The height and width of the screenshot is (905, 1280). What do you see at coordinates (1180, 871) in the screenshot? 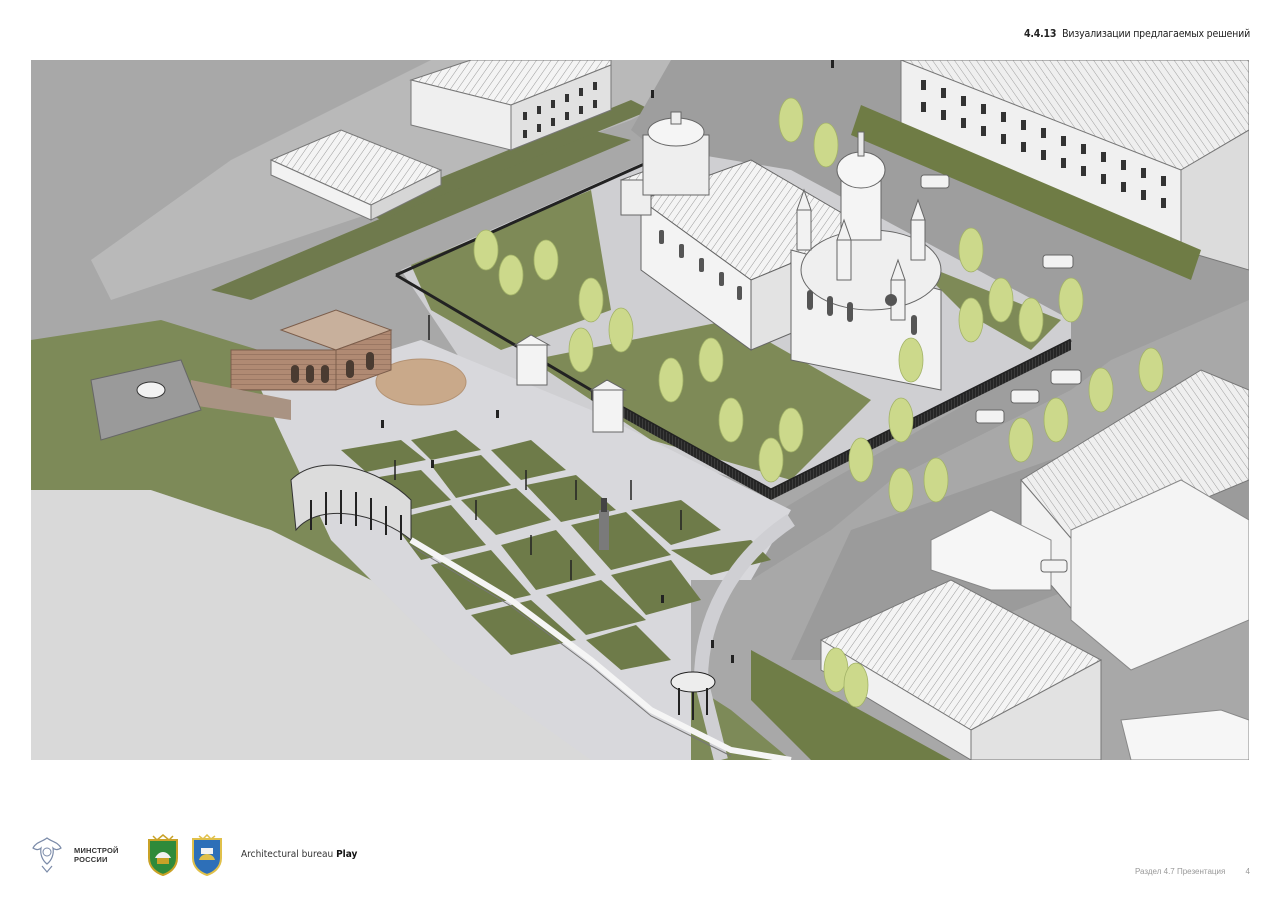
I see `section-label: Раздел 4.7 Презентация` at bounding box center [1180, 871].